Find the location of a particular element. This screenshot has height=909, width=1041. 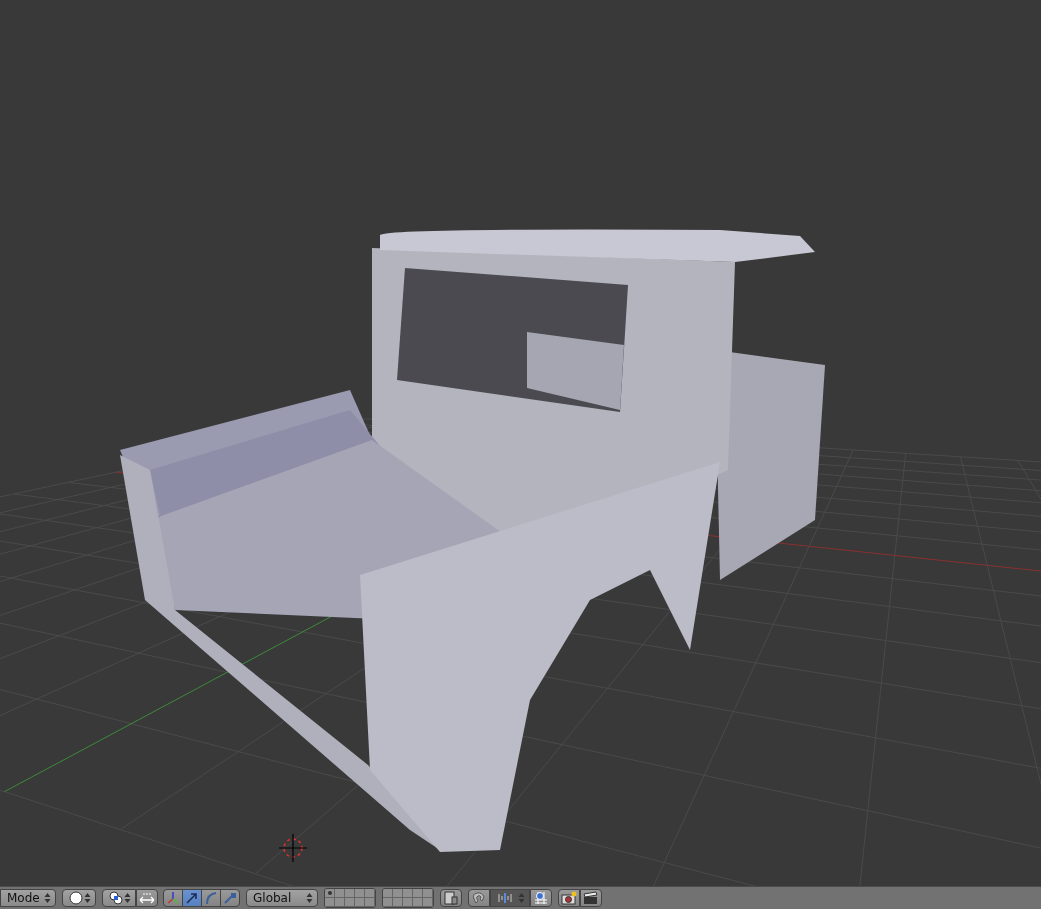

snap-target-button is located at coordinates (541, 898).